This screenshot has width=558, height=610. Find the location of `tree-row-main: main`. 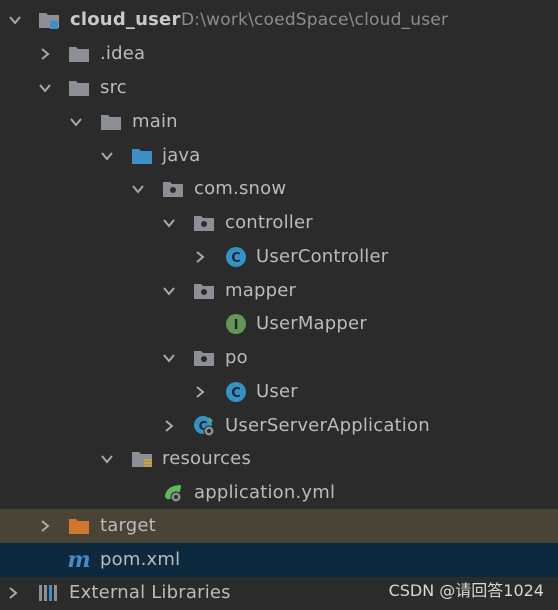

tree-row-main: main is located at coordinates (279, 122).